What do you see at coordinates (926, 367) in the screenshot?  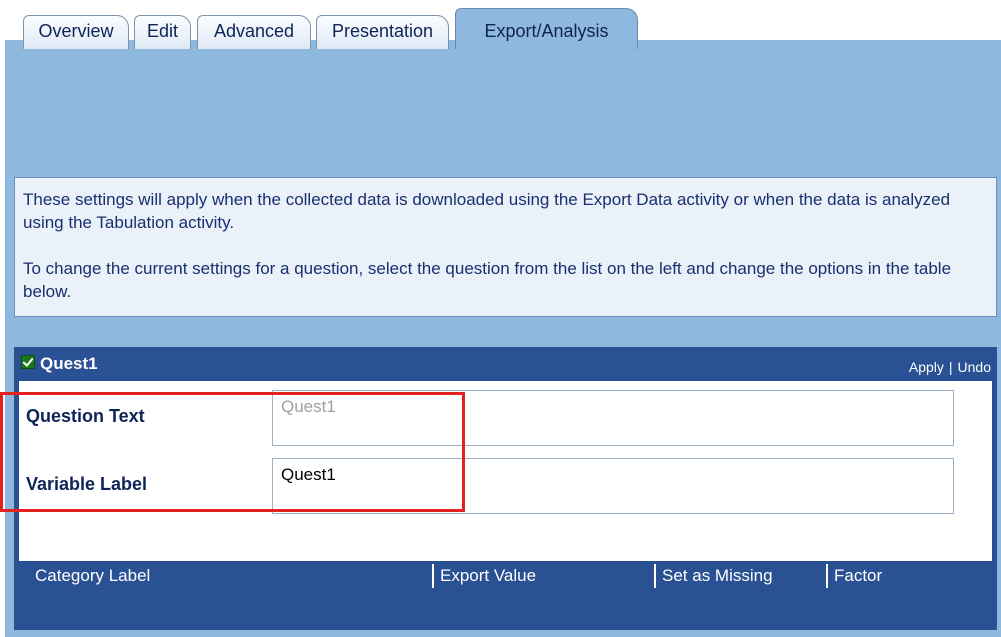 I see `apply-link: Apply` at bounding box center [926, 367].